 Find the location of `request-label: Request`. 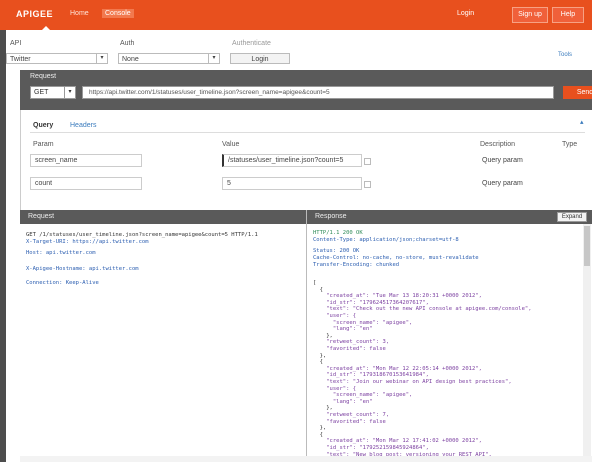

request-label: Request is located at coordinates (43, 76).